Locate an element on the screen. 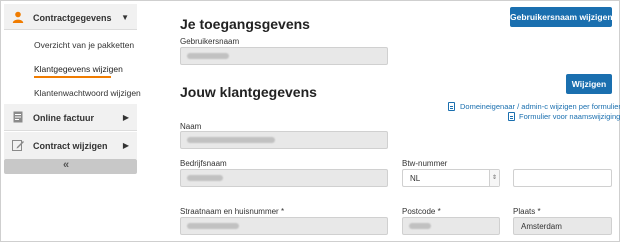 Image resolution: width=620 pixels, height=242 pixels. sidebar-item-klantenwachtwoord: Klantenwachtwoord wijzigen is located at coordinates (72, 94).